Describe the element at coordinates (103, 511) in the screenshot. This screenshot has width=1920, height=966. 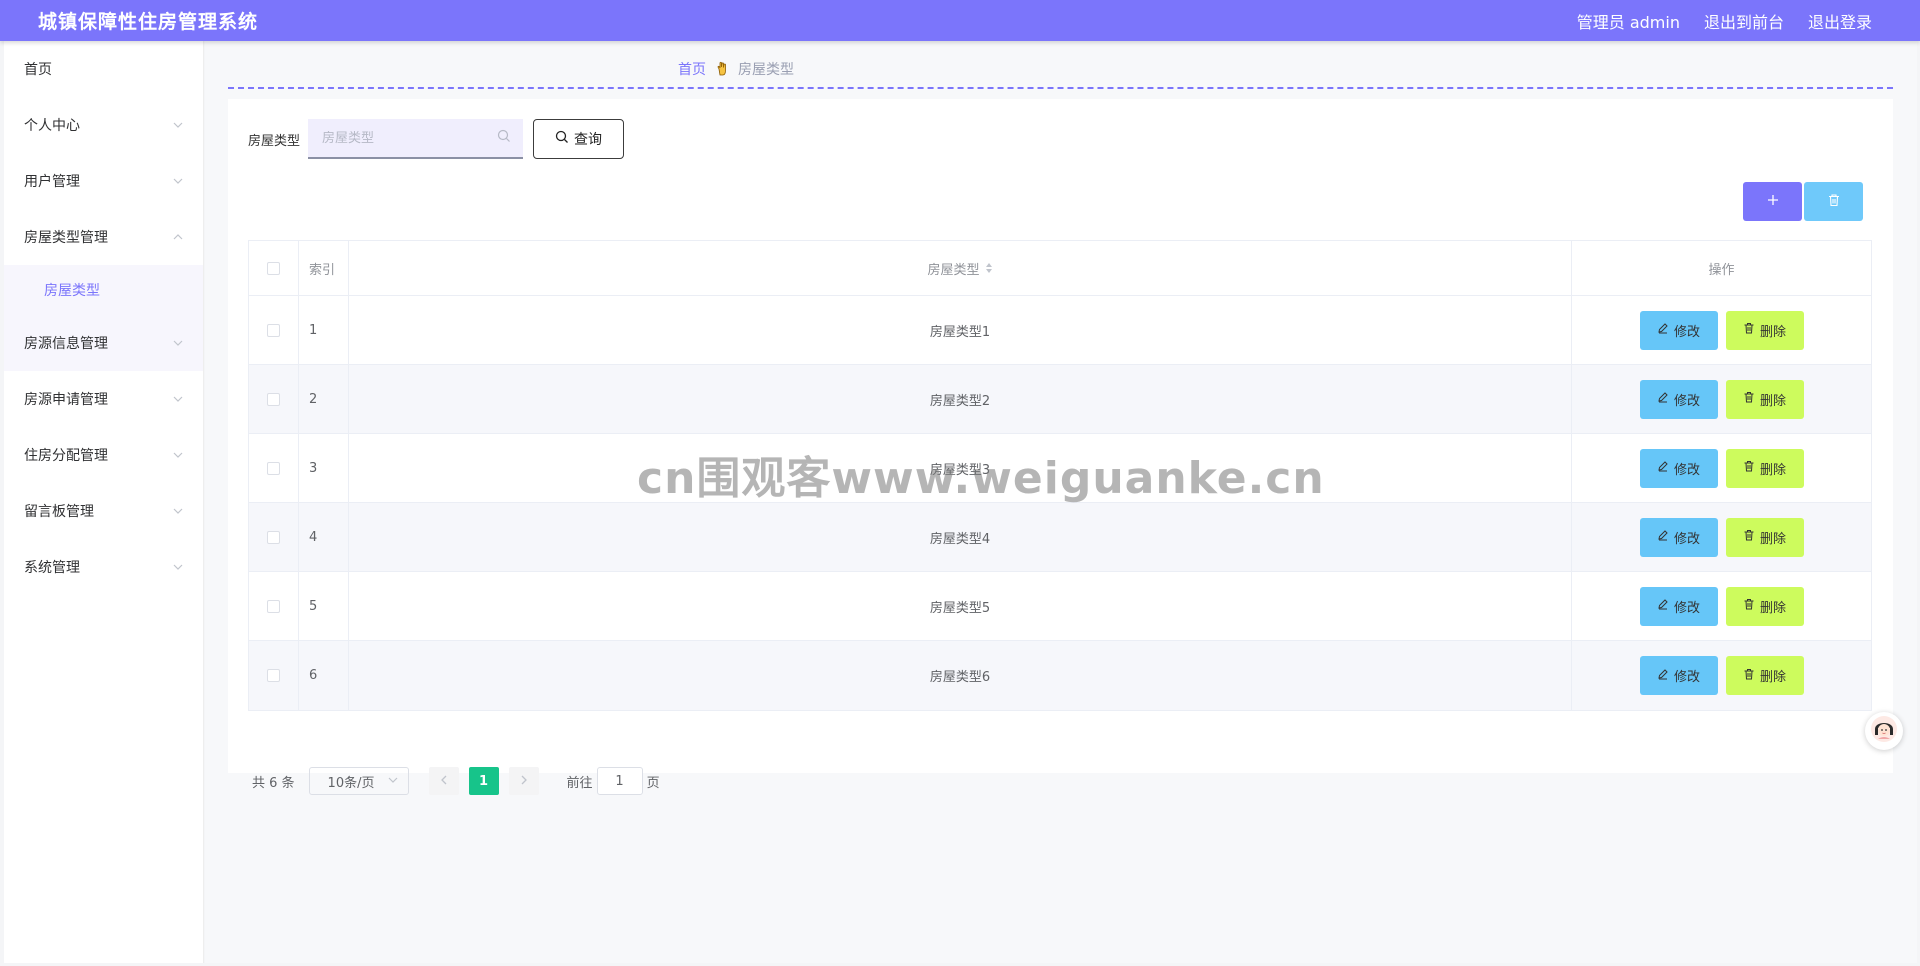
I see `sidebar-item-messages: 留言板管理` at that location.